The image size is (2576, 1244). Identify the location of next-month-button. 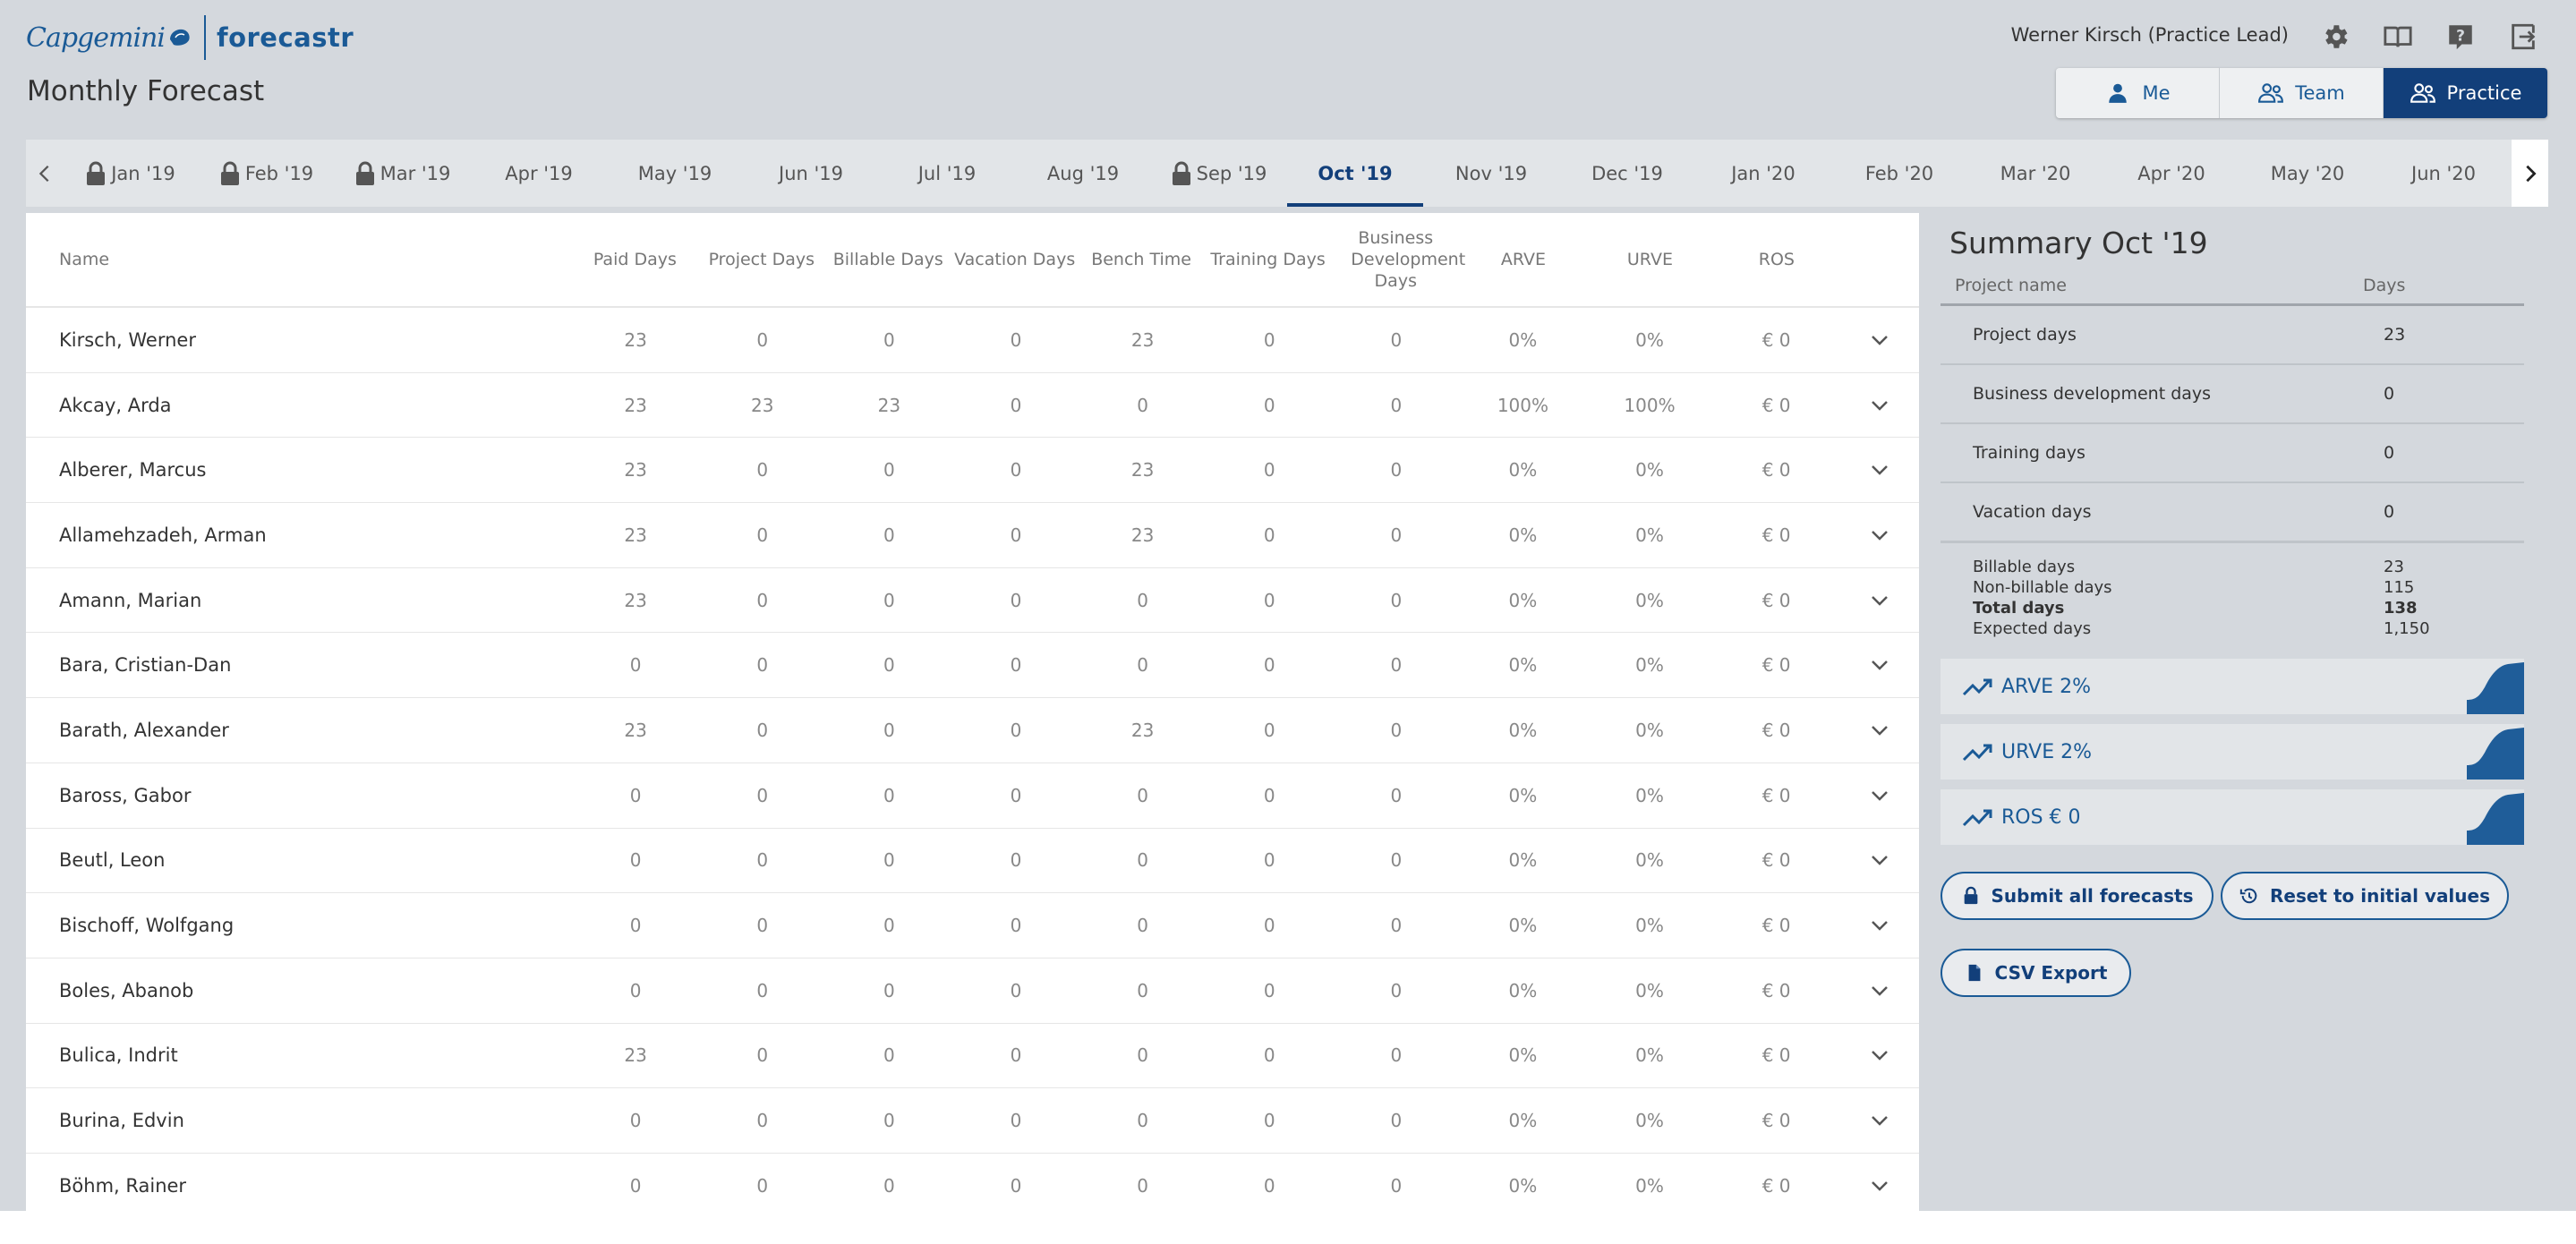
(2530, 173).